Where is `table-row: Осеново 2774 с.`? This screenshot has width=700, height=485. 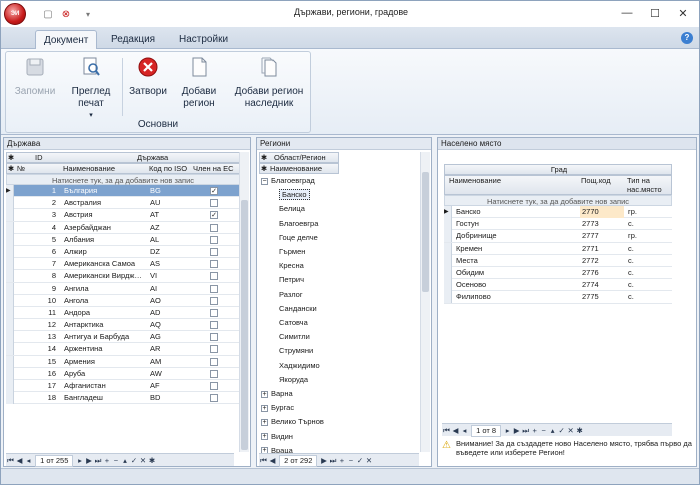
table-row: Осеново 2774 с. is located at coordinates (558, 285).